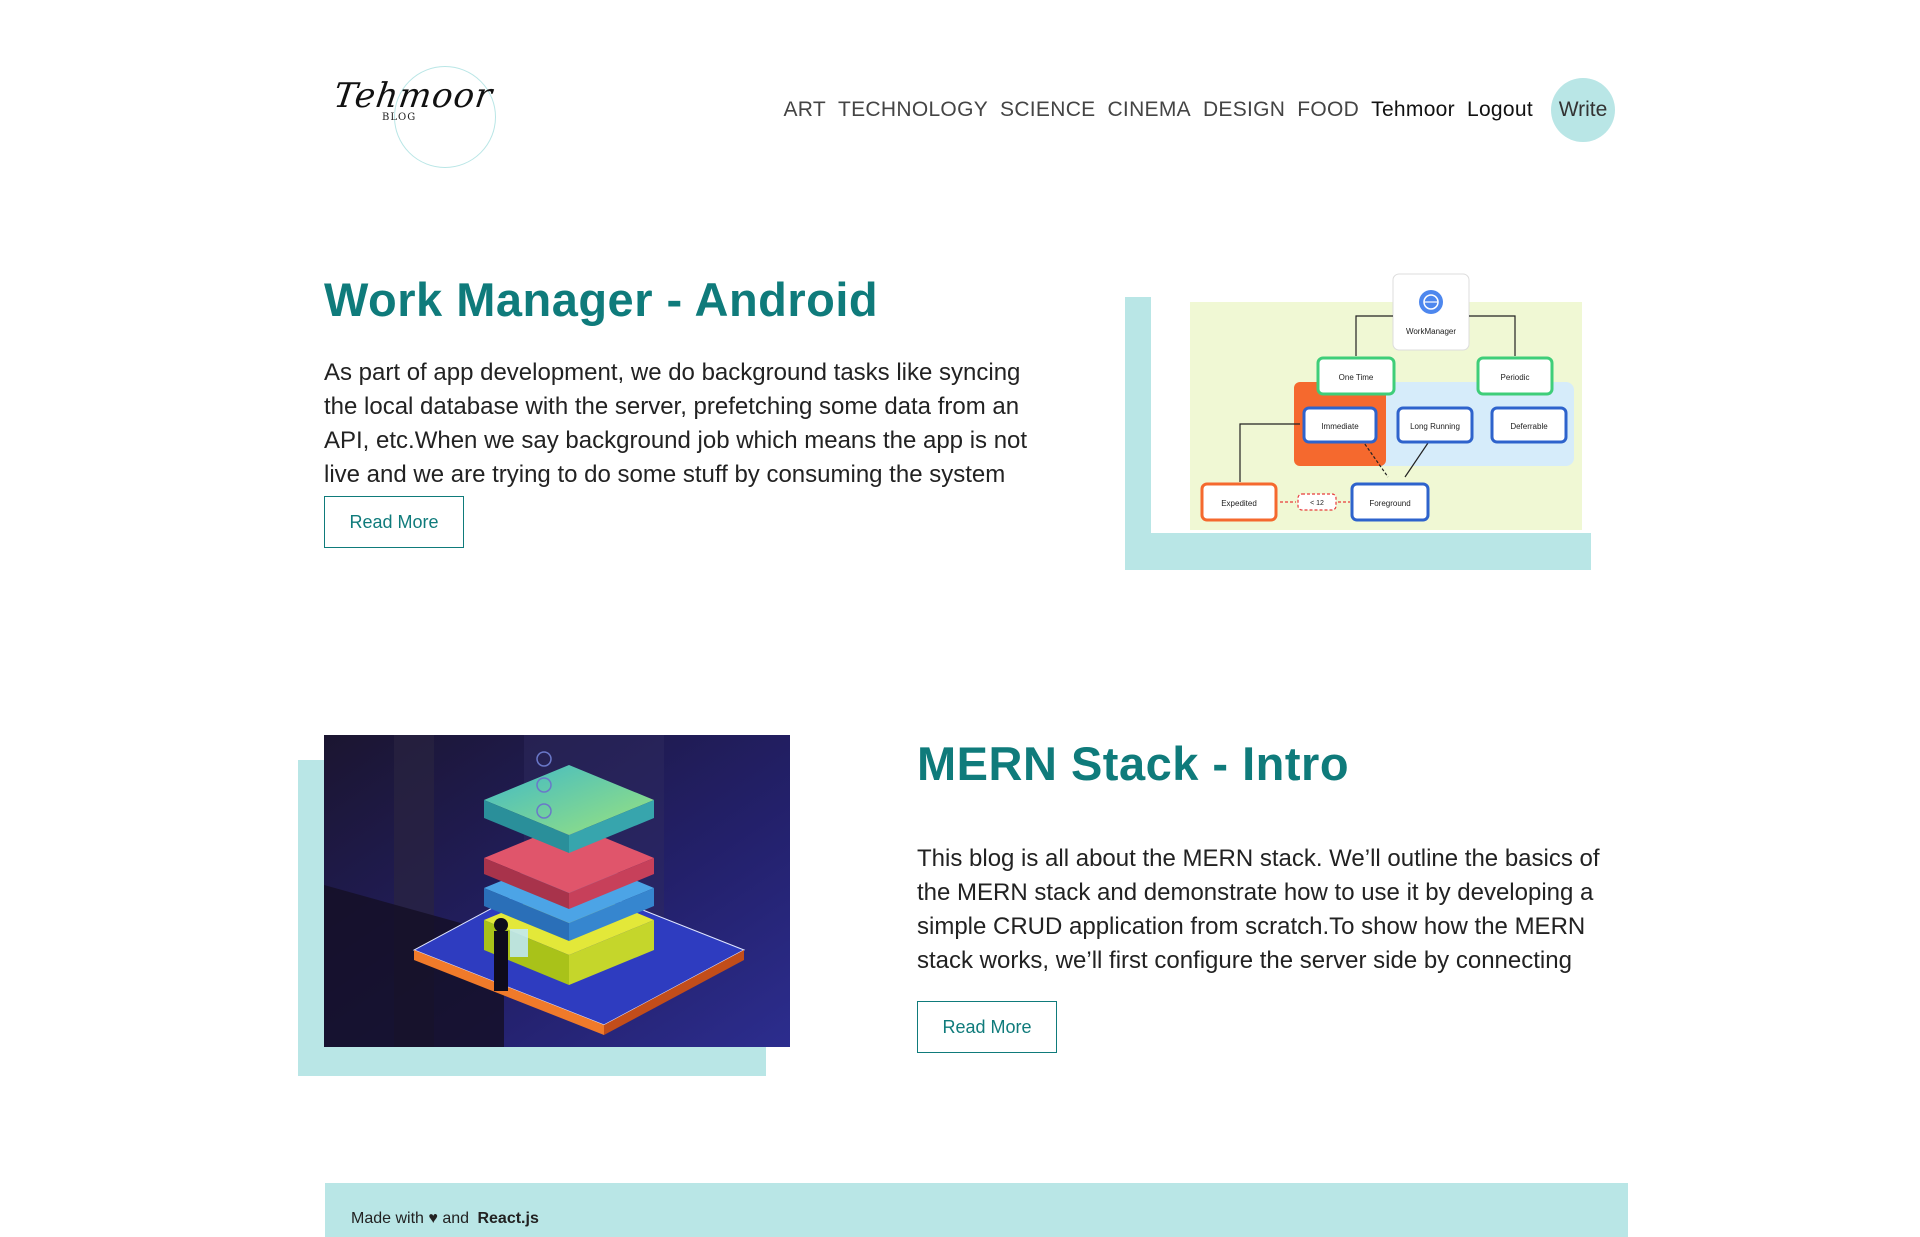 This screenshot has height=1237, width=1920. What do you see at coordinates (1148, 110) in the screenshot?
I see `nav-cinema: CINEMA` at bounding box center [1148, 110].